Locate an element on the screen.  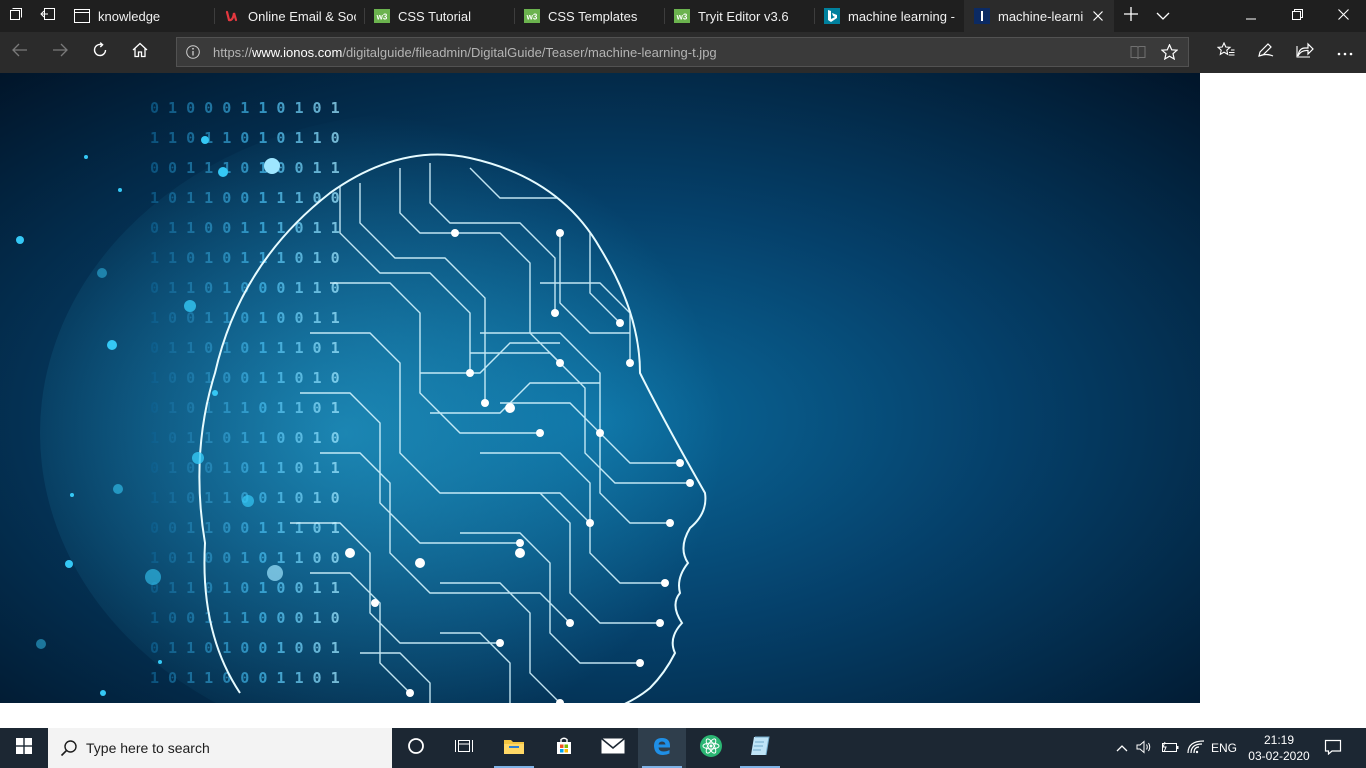
tab-css-tutorial: w3 CSS Tutorial is located at coordinates (439, 16).